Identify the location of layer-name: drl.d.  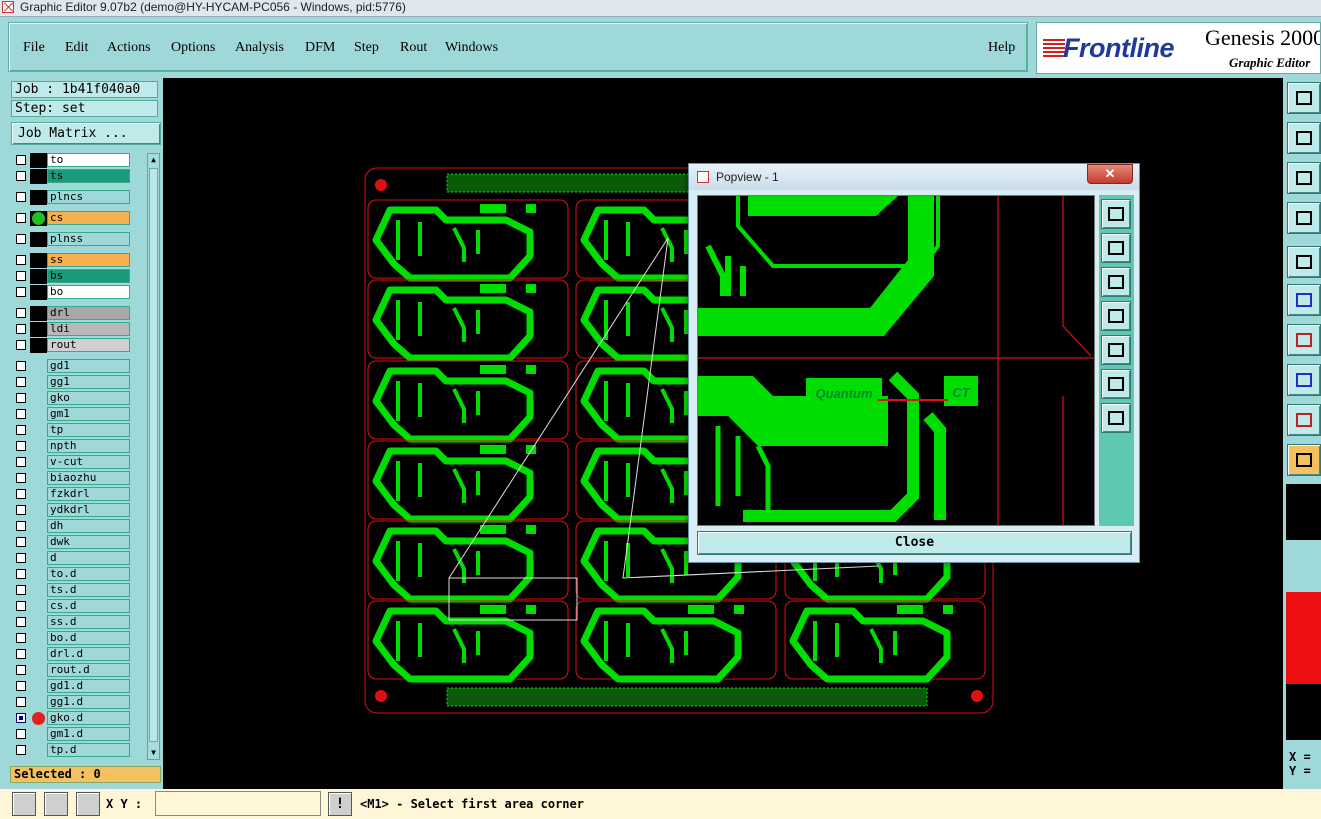
(88, 654).